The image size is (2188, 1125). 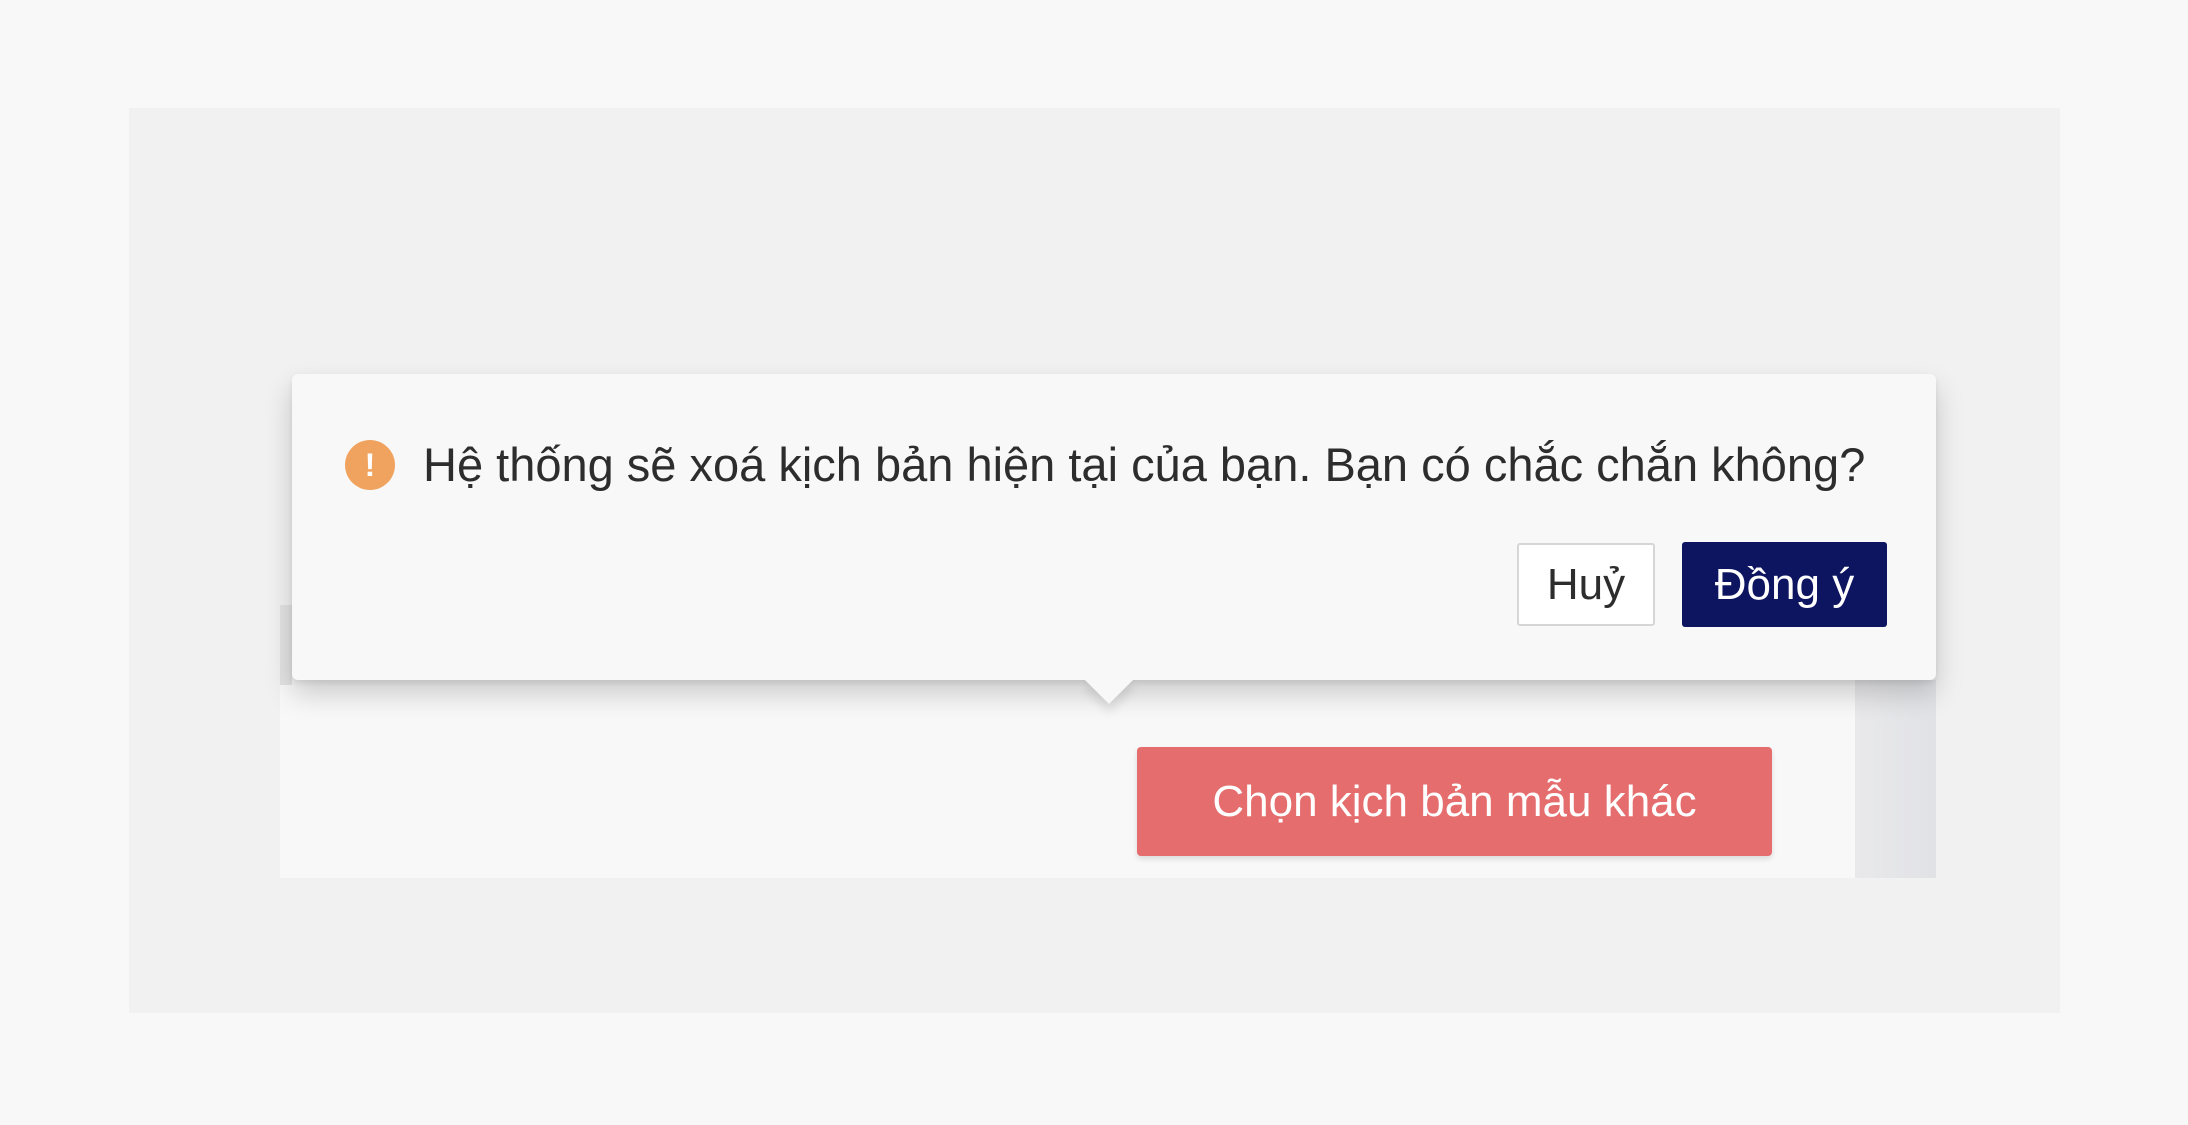 What do you see at coordinates (1784, 584) in the screenshot?
I see `confirm-button: Đồng ý` at bounding box center [1784, 584].